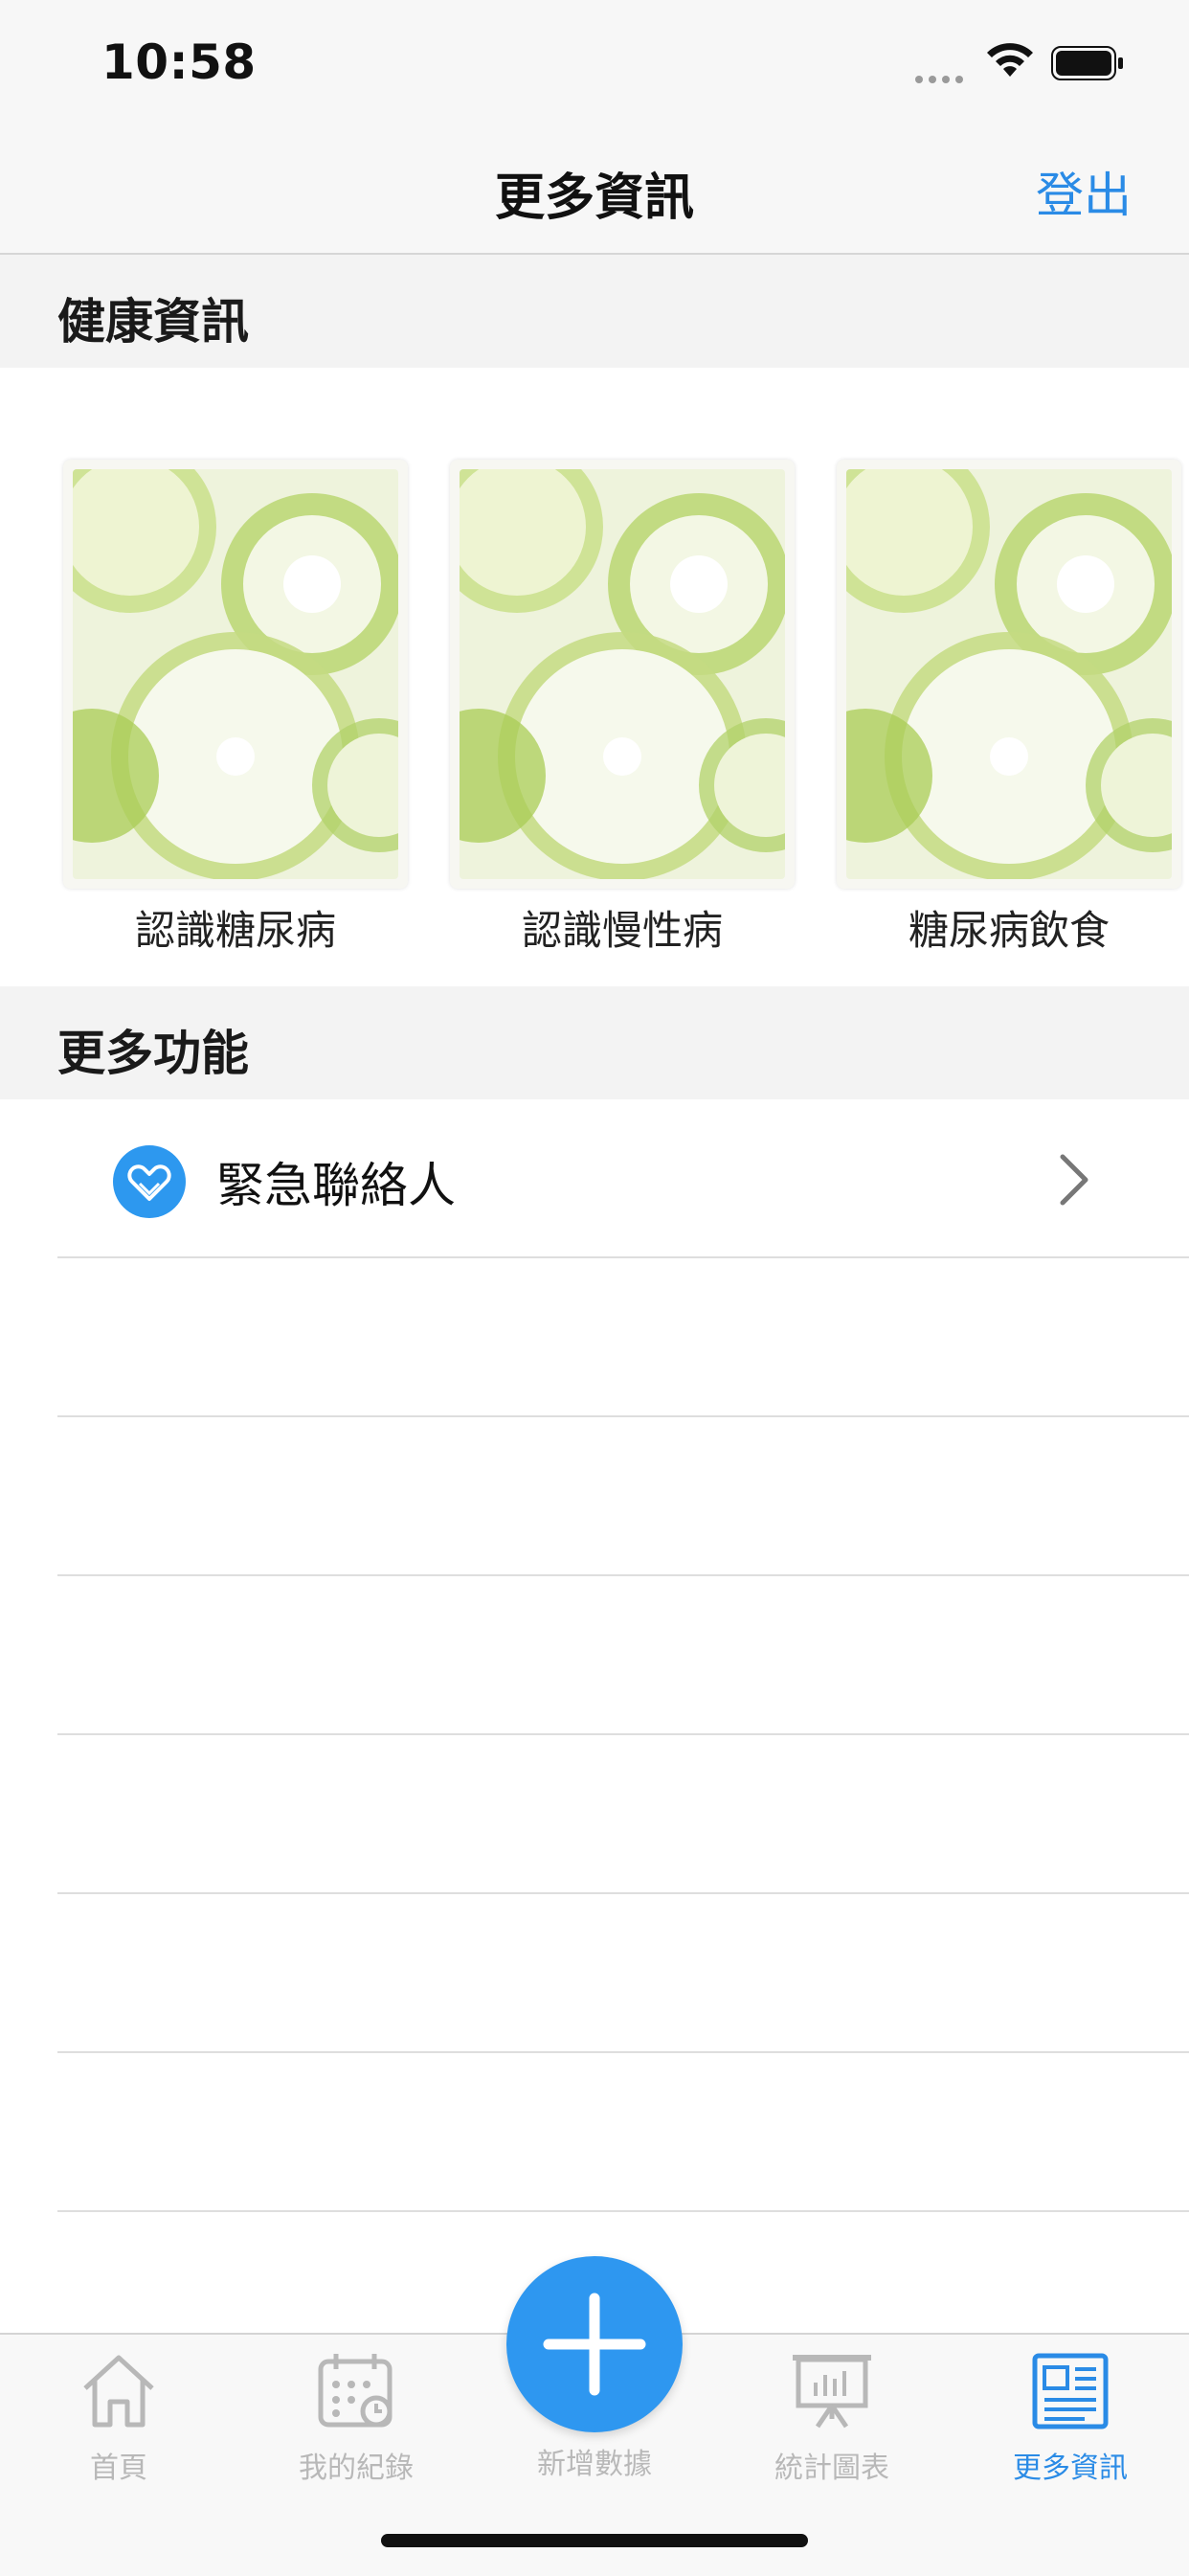  What do you see at coordinates (1009, 930) in the screenshot?
I see `card-caption: 糖尿病飲食` at bounding box center [1009, 930].